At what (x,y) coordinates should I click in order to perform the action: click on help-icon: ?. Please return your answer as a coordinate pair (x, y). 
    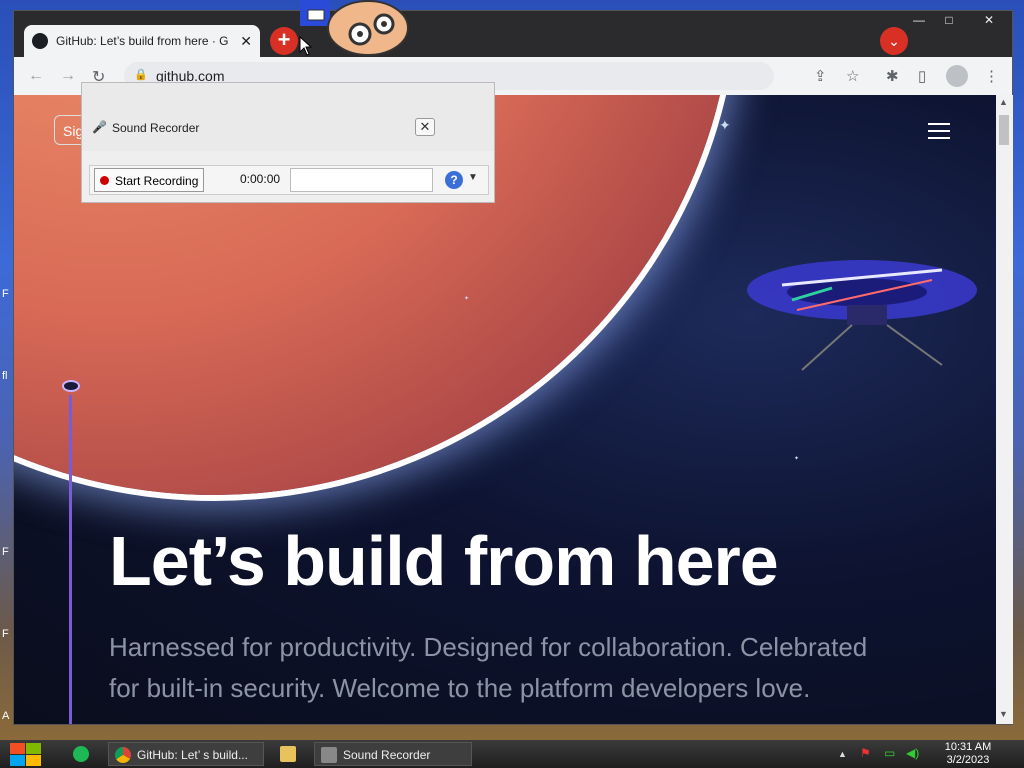
    Looking at the image, I should click on (454, 180).